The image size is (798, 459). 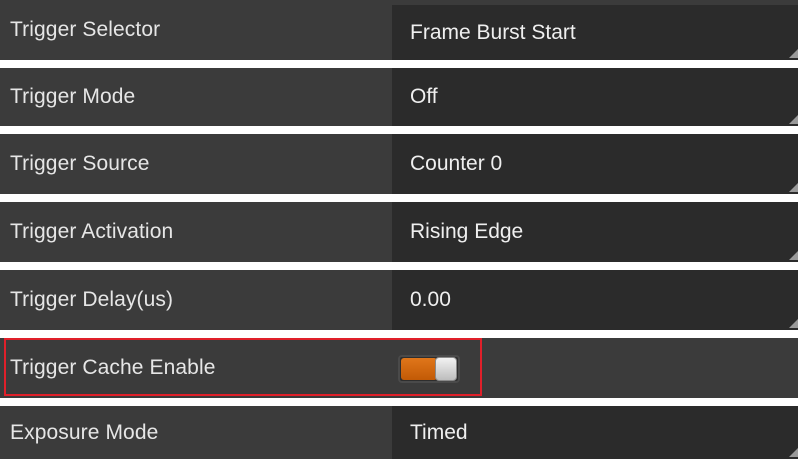 I want to click on param-row-trigger-activation: Trigger Activation Rising Edge, so click(x=399, y=232).